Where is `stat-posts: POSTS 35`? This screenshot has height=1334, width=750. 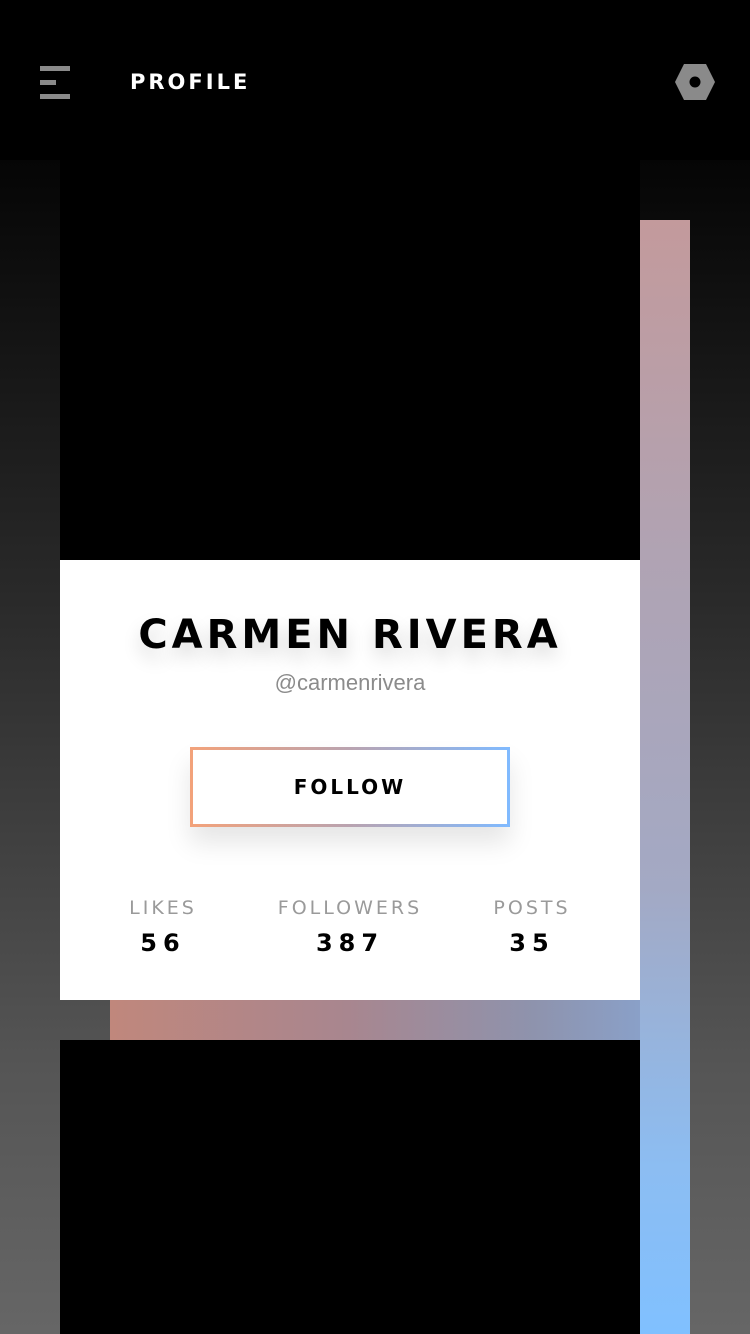 stat-posts: POSTS 35 is located at coordinates (532, 927).